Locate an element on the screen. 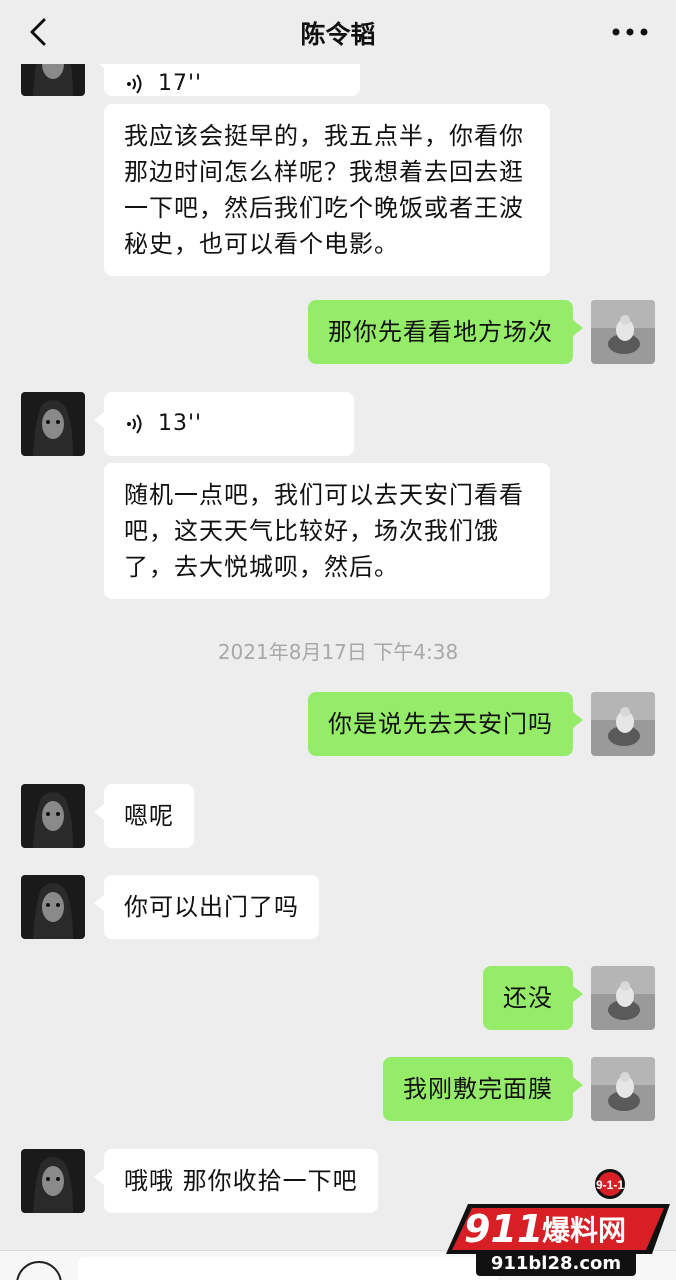 This screenshot has width=676, height=1280. message-bubble: 你是说先去天安门吗 is located at coordinates (445, 724).